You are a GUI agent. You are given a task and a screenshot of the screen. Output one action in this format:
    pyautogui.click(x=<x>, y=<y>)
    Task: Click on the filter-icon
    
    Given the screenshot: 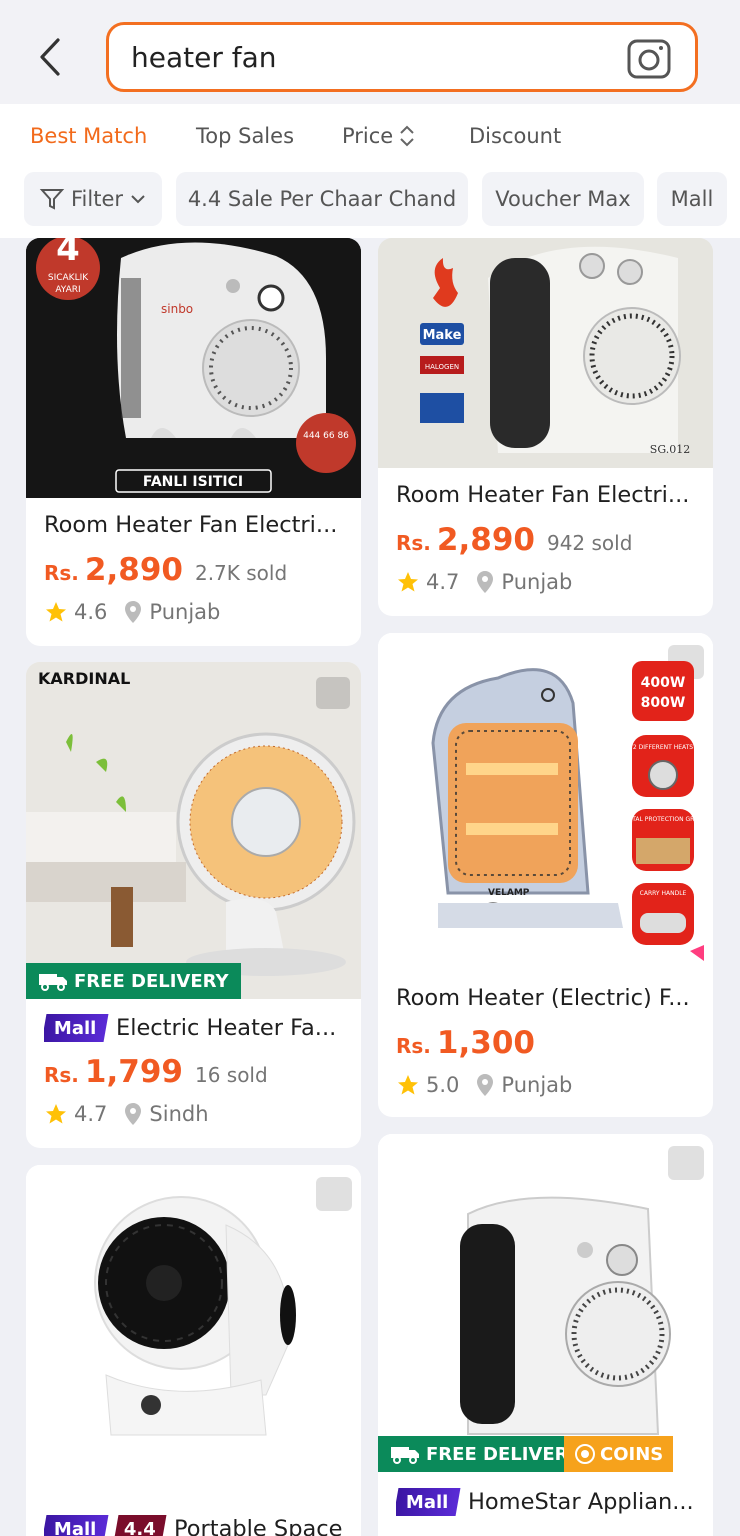 What is the action you would take?
    pyautogui.click(x=52, y=199)
    